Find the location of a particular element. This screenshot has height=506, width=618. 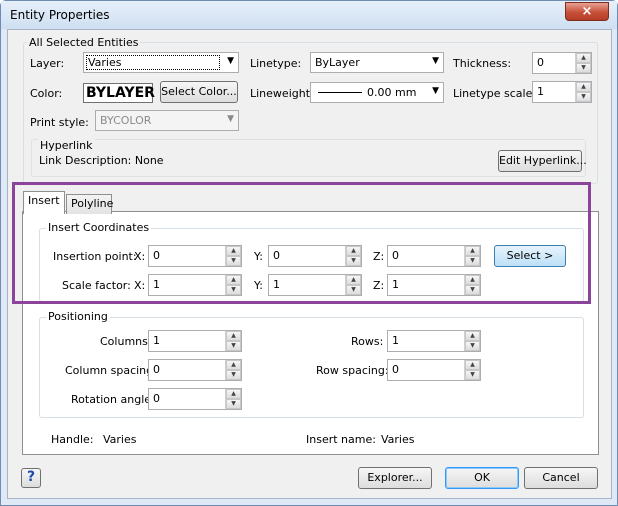

rotation-angle-value: 0 is located at coordinates (156, 398).